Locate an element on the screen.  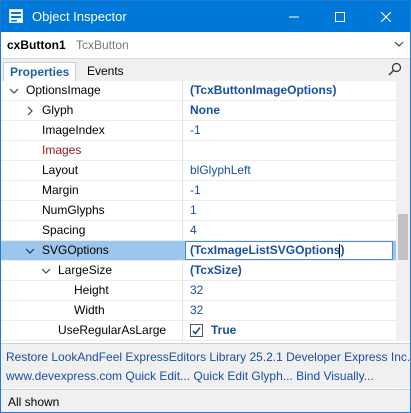
property-row-largesize: LargeSize (TcxSize) is located at coordinates (198, 271).